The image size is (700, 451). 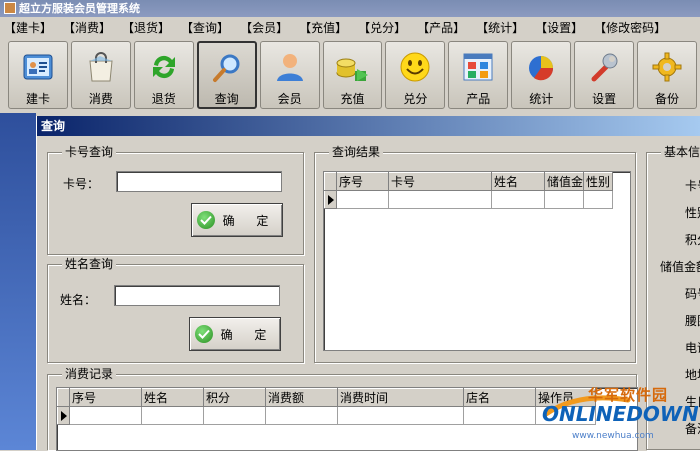 I want to click on card-query-ok-label: 确 定, so click(x=250, y=220).